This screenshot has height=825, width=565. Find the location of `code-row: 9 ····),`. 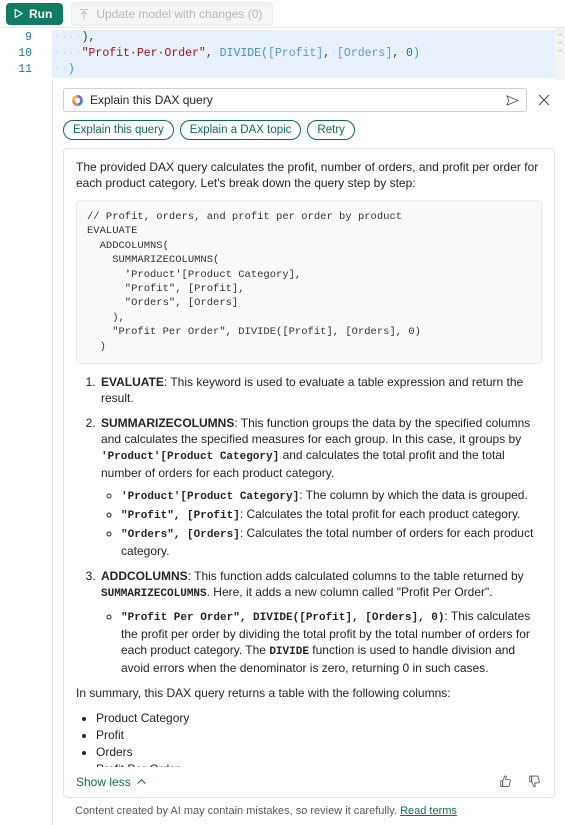

code-row: 9 ····), is located at coordinates (282, 38).